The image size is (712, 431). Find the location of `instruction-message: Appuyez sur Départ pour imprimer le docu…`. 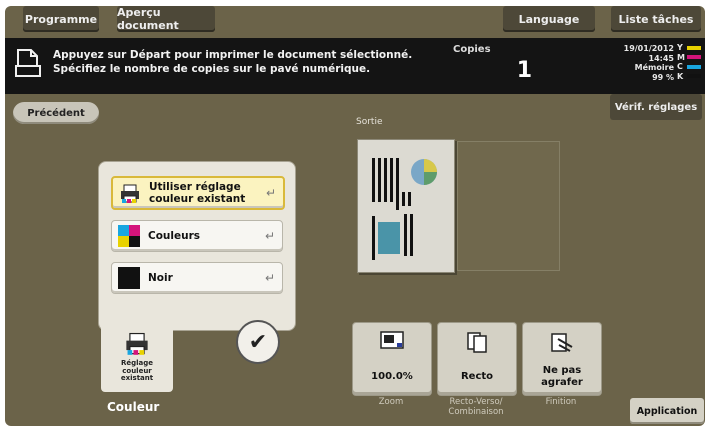

instruction-message: Appuyez sur Départ pour imprimer le docu… is located at coordinates (232, 62).